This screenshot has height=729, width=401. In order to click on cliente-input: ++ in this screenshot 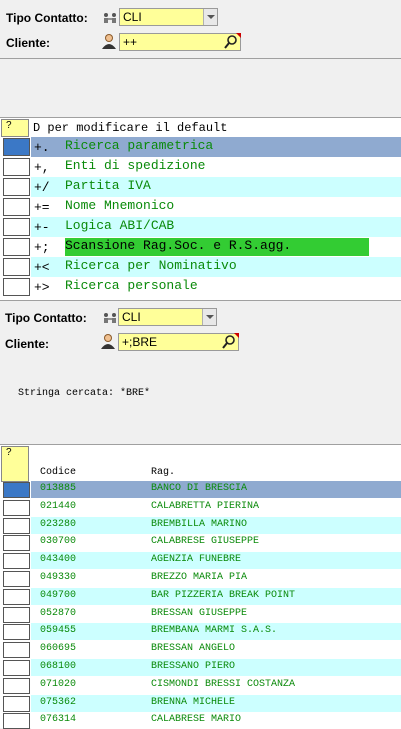, I will do `click(180, 42)`.